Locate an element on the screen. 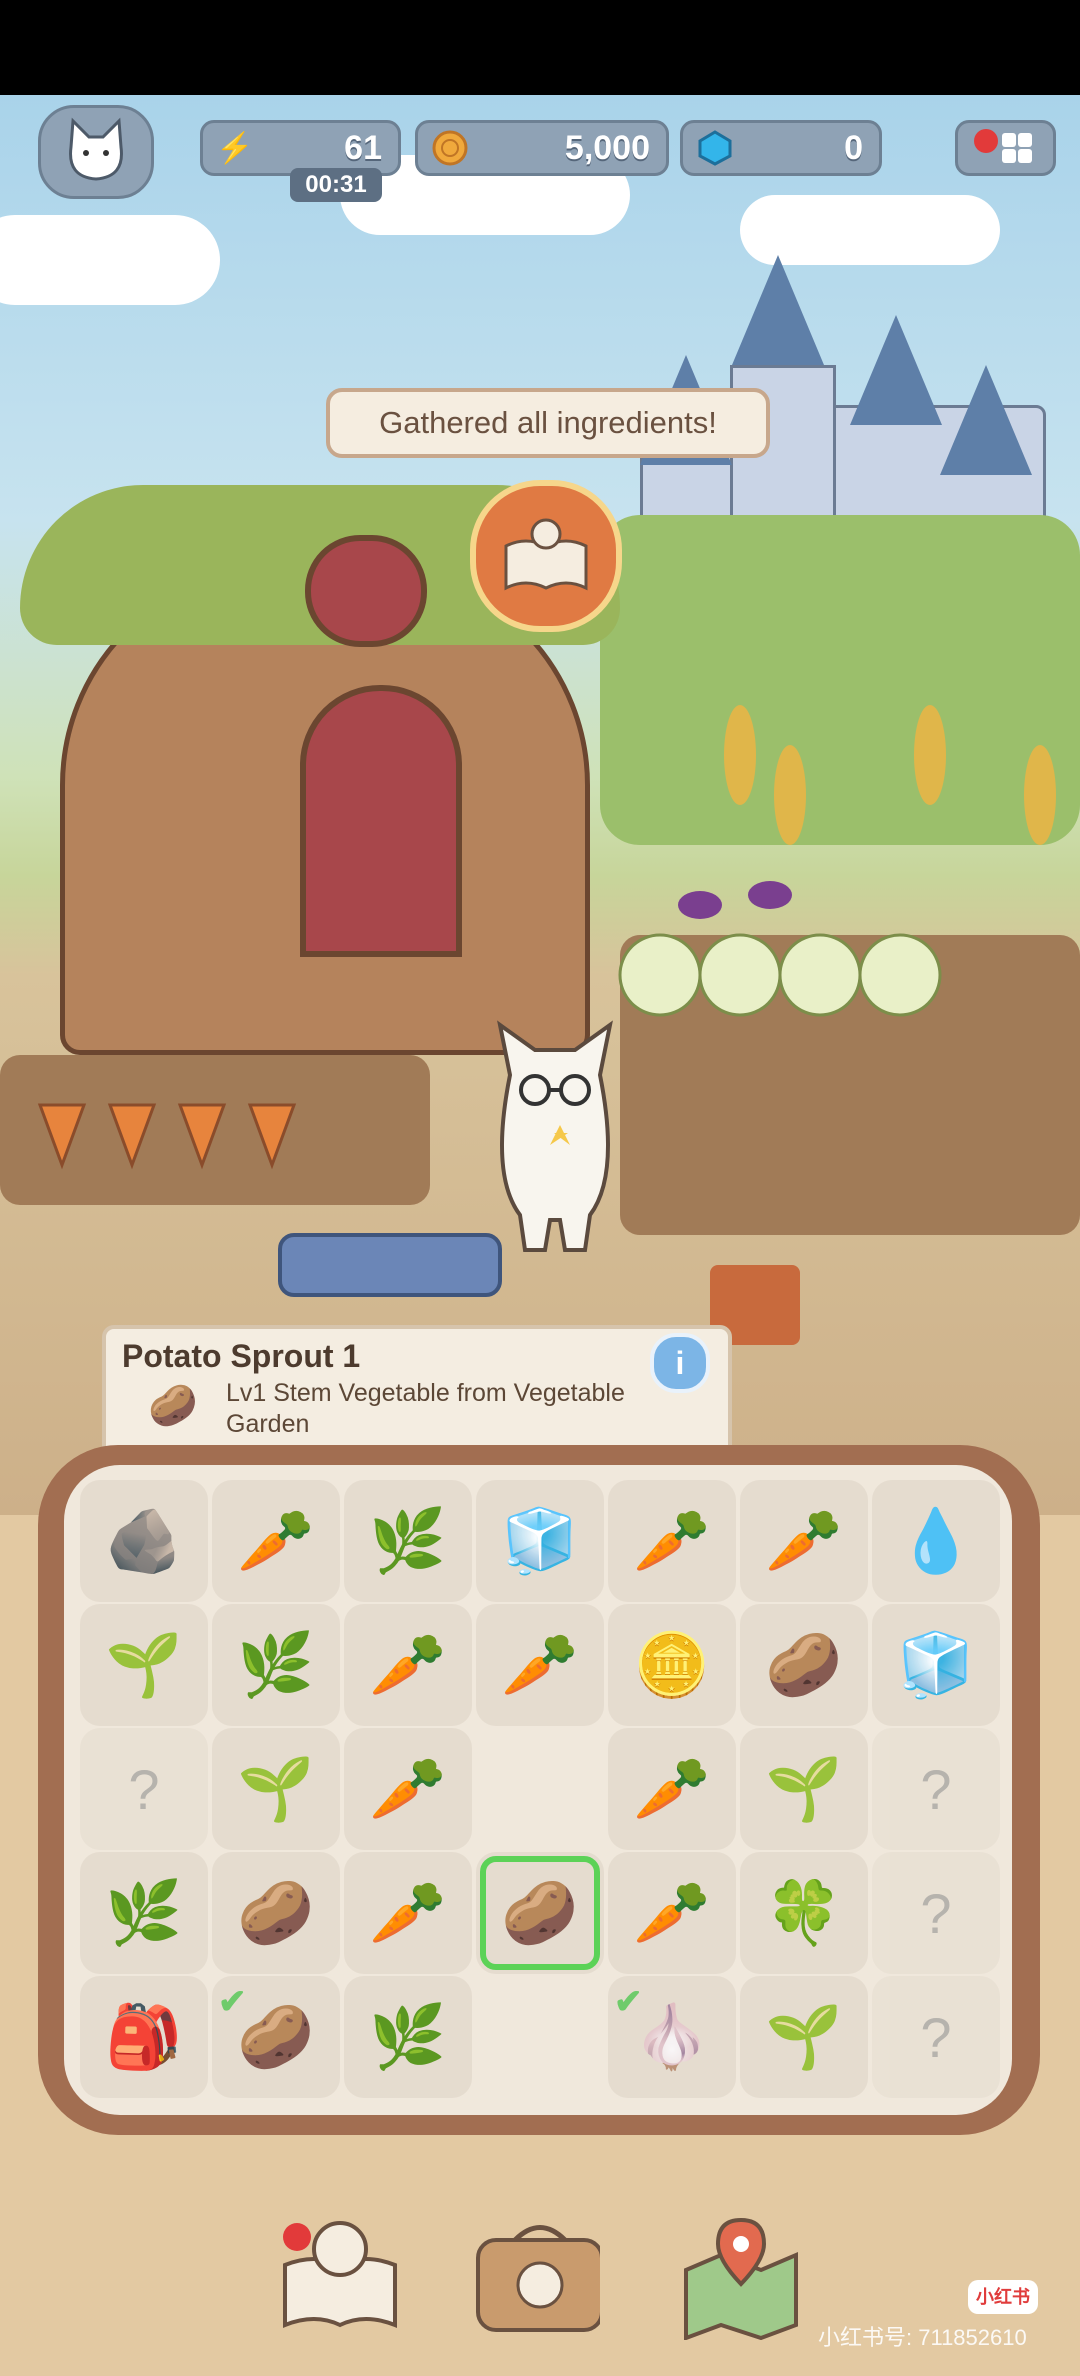  open-book-icon is located at coordinates (546, 554).